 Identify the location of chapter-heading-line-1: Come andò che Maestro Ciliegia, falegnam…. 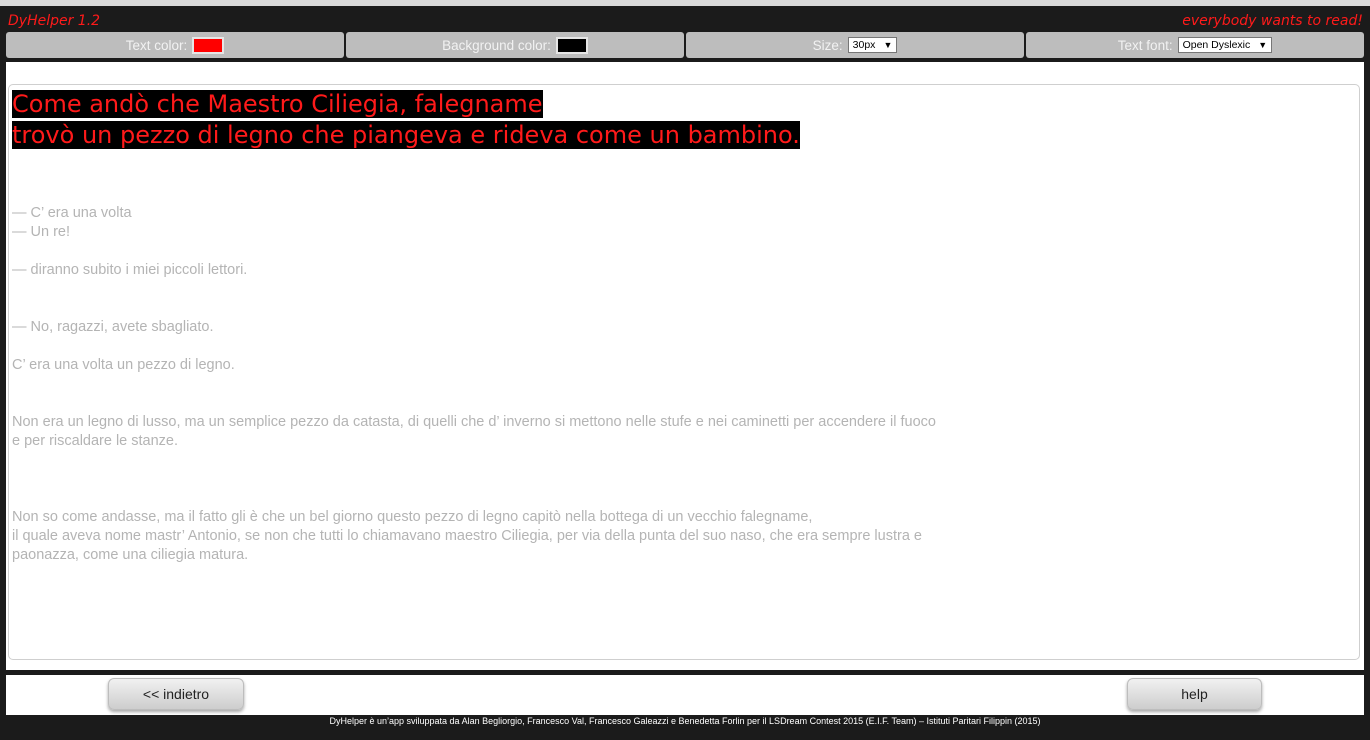
(277, 104).